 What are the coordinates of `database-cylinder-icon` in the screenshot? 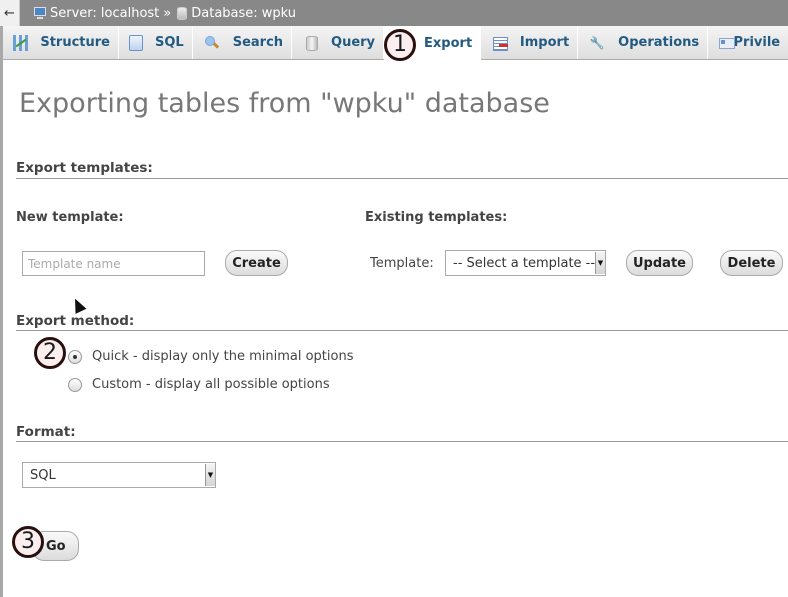 It's located at (310, 43).